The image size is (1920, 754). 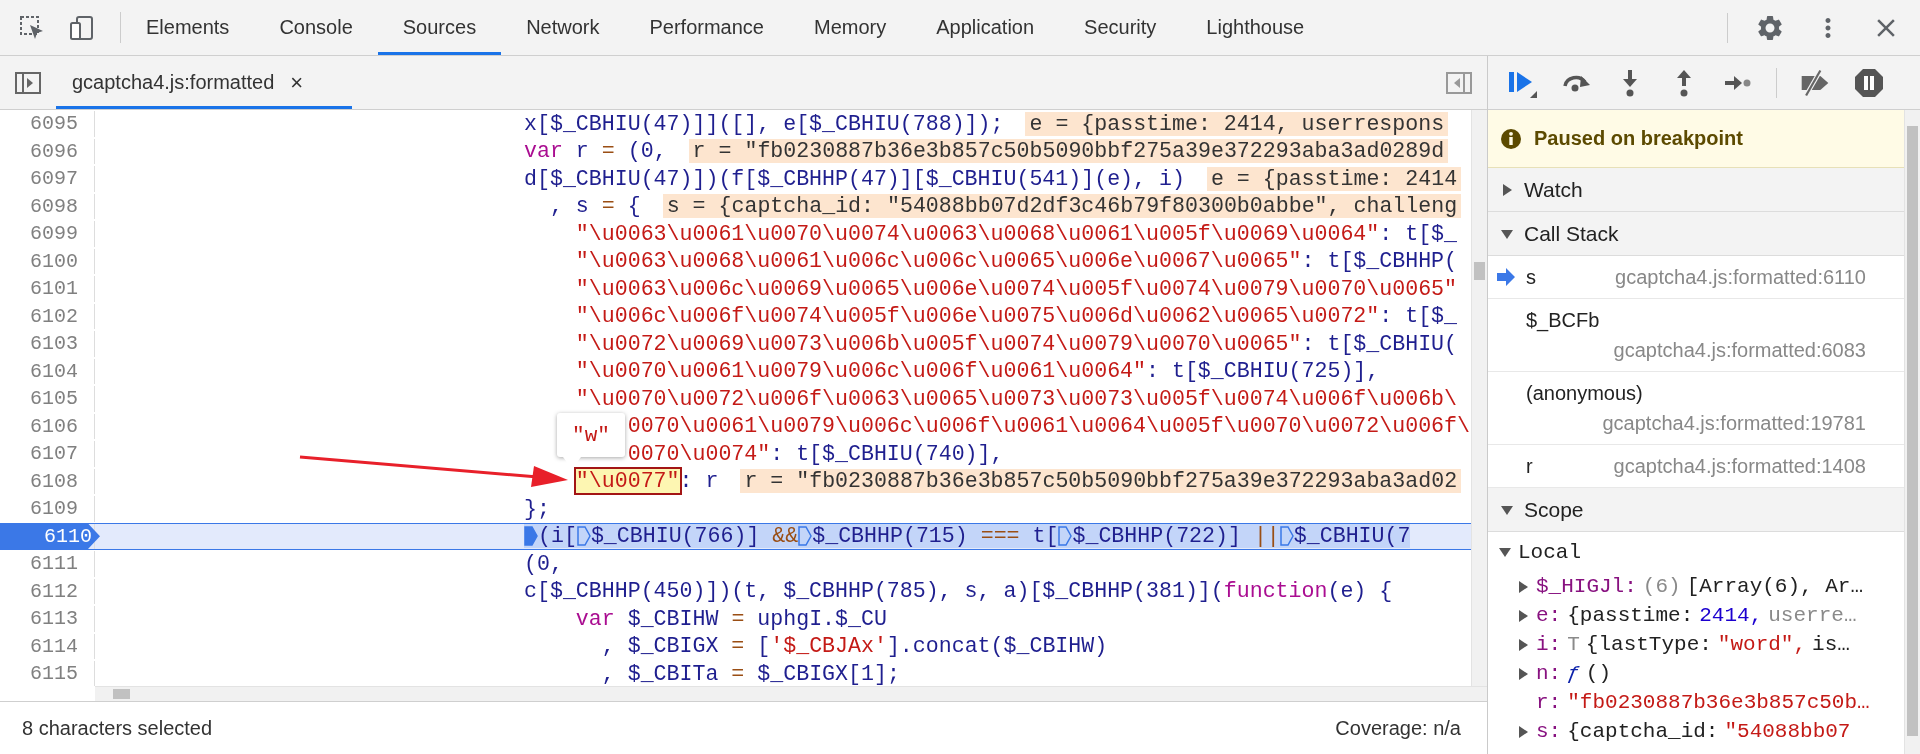 I want to click on navigator-toggle-icon, so click(x=28, y=82).